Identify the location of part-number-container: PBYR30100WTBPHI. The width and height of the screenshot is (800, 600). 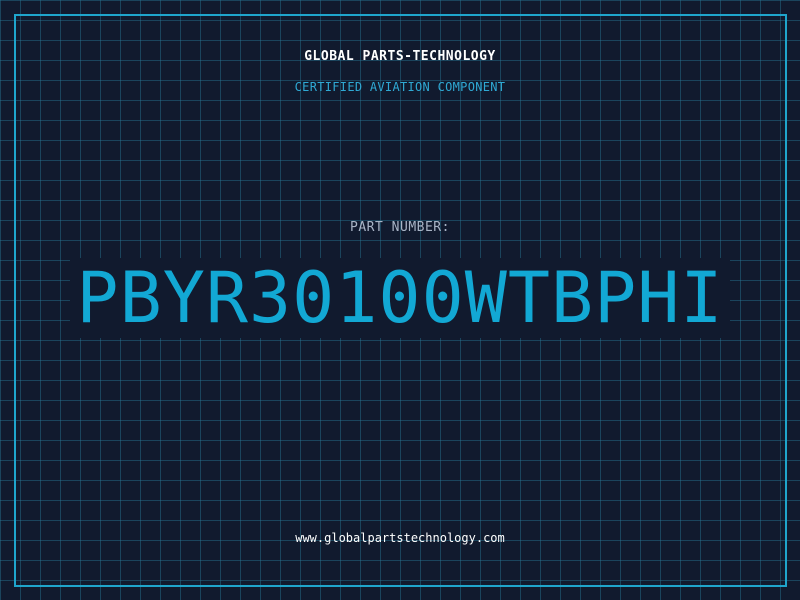
(400, 298).